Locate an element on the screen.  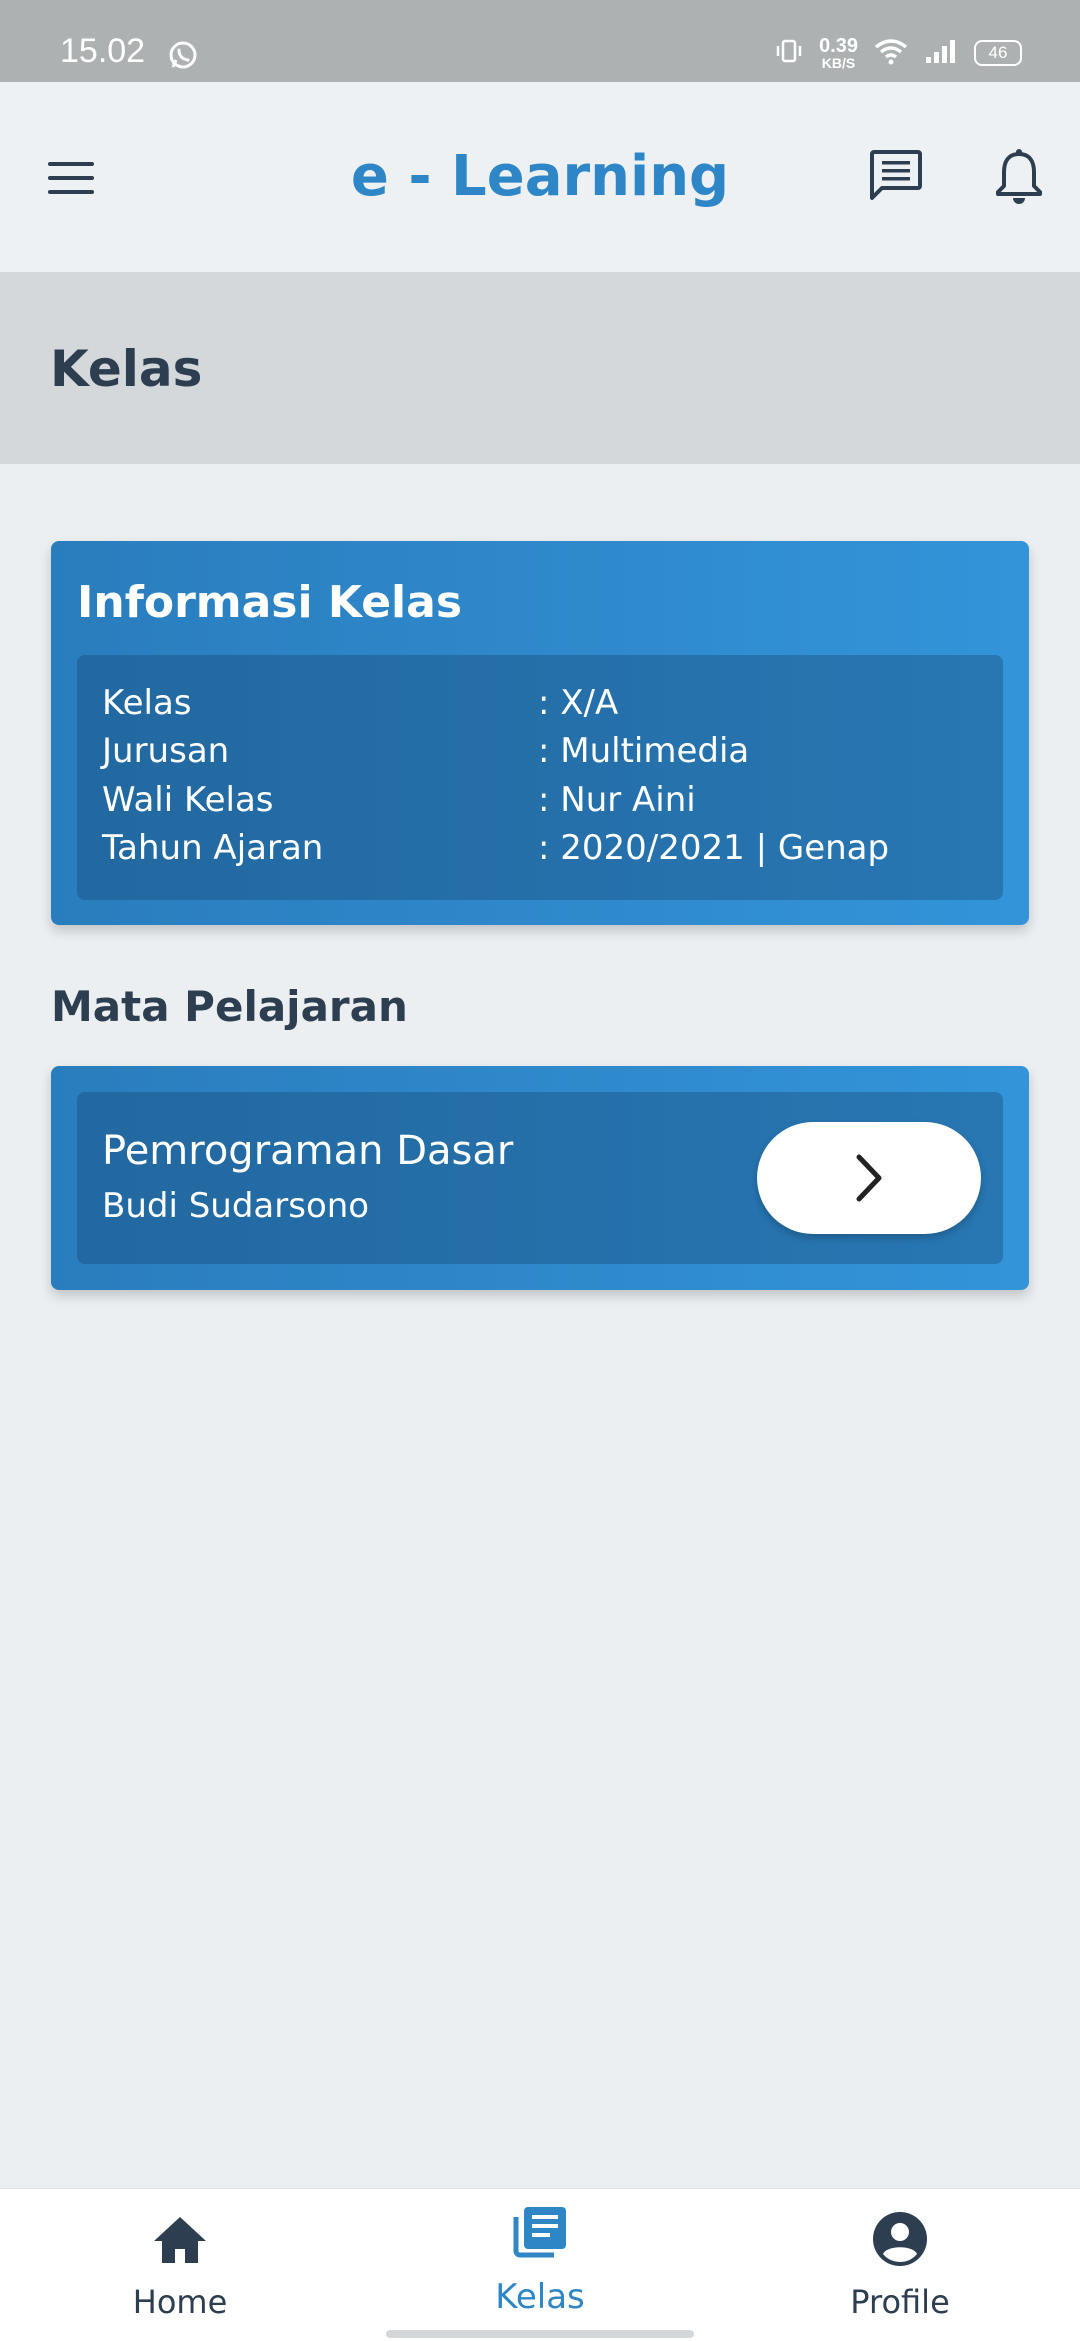
nav-kelas: Kelas is located at coordinates (540, 2265).